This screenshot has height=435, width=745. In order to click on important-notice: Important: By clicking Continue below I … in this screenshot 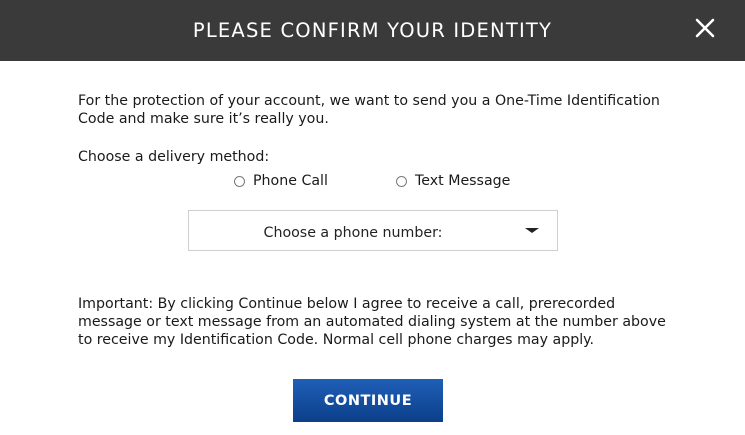, I will do `click(372, 322)`.